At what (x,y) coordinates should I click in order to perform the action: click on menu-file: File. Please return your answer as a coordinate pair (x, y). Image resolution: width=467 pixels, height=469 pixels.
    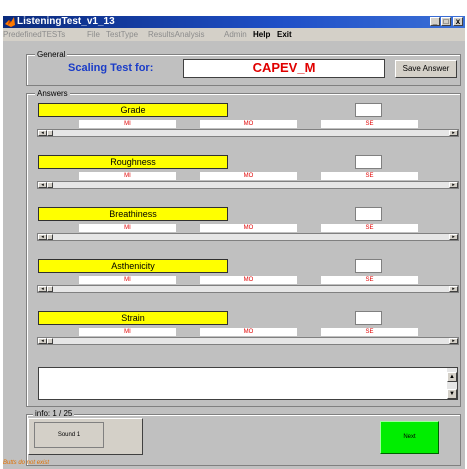
    Looking at the image, I should click on (93, 34).